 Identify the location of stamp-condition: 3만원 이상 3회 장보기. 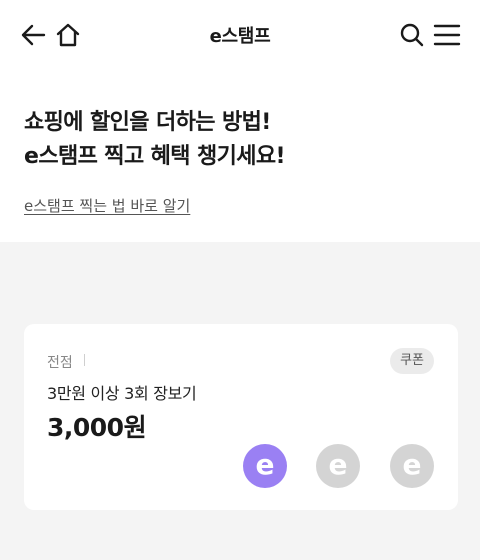
(122, 393).